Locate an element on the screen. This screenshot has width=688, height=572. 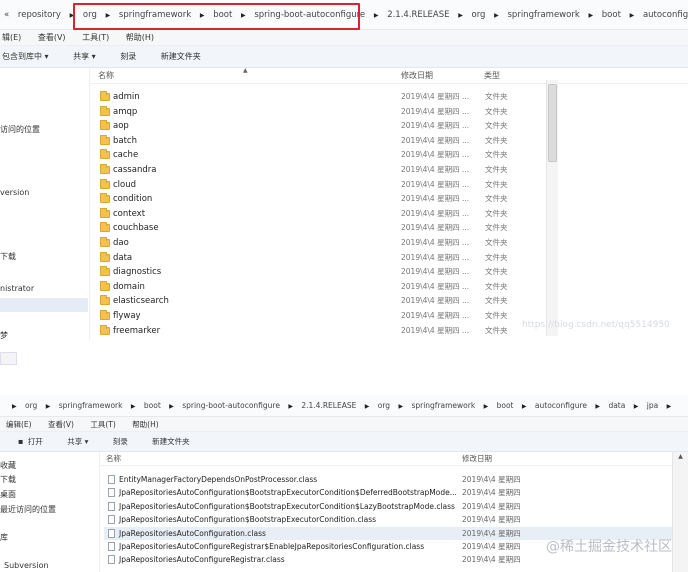
open-icon: ▪ is located at coordinates (20, 442).